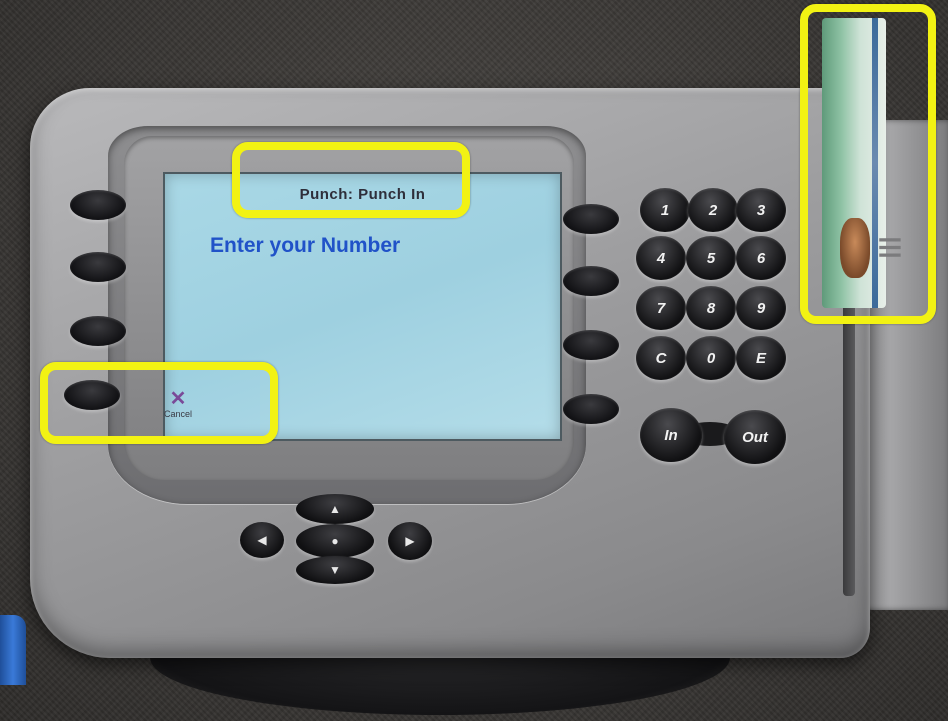 This screenshot has height=721, width=948. I want to click on key-4: 4, so click(661, 258).